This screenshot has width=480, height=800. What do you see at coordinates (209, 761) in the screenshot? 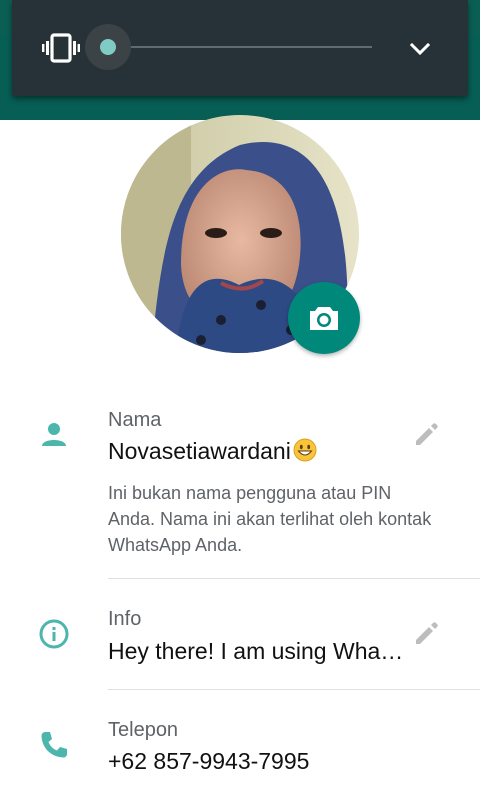
I see `phone-value: +62 857-9943-7995` at bounding box center [209, 761].